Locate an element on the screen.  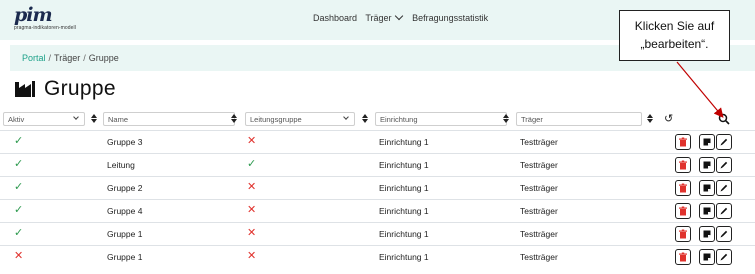
leitungsgruppe-status-icon: ✓ is located at coordinates (252, 164).